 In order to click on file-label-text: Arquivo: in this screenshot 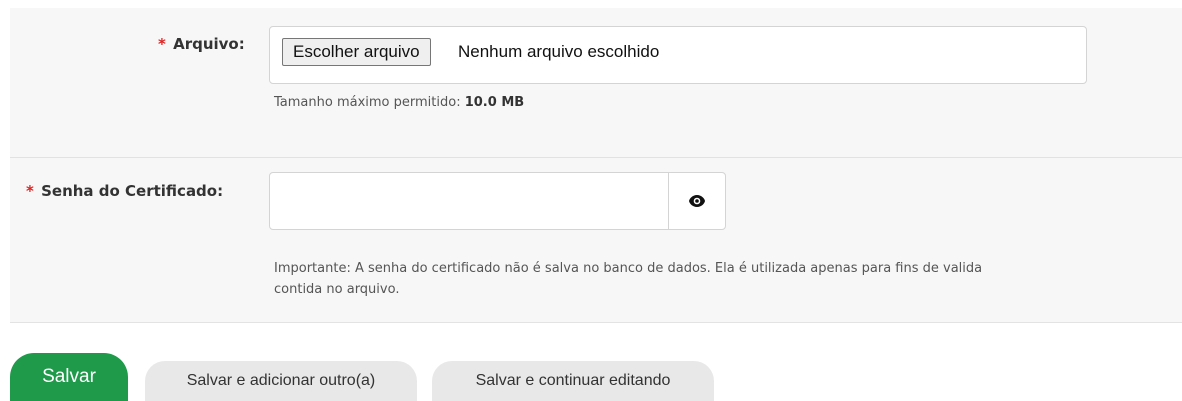, I will do `click(209, 44)`.